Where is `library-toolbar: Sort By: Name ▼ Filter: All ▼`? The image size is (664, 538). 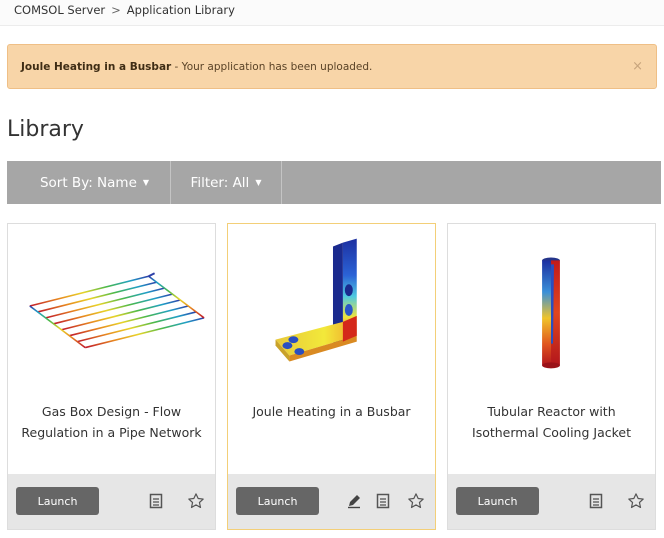
library-toolbar: Sort By: Name ▼ Filter: All ▼ is located at coordinates (334, 182).